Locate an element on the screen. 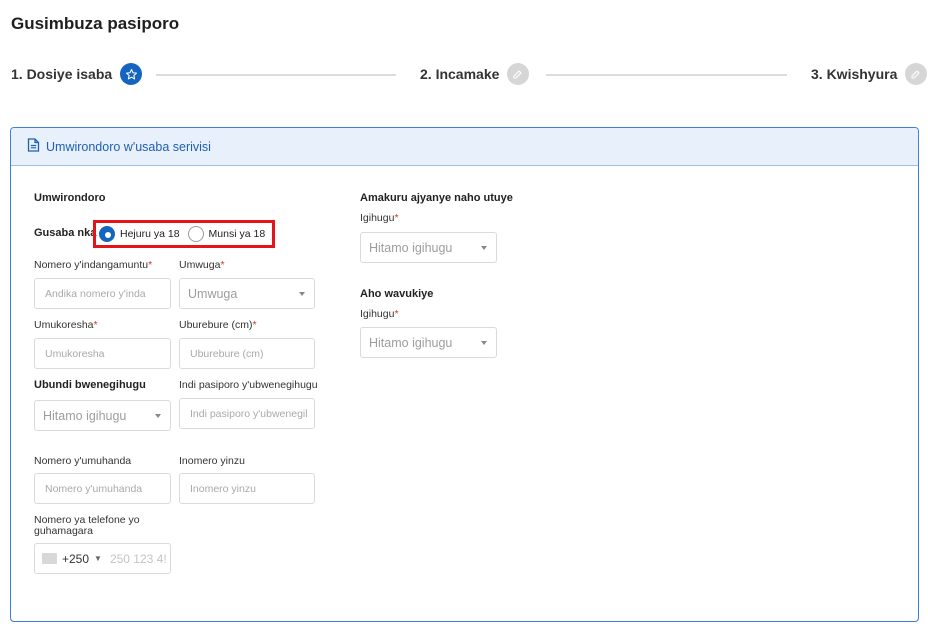 The image size is (928, 631). gender-label: Umwuga* is located at coordinates (202, 265).